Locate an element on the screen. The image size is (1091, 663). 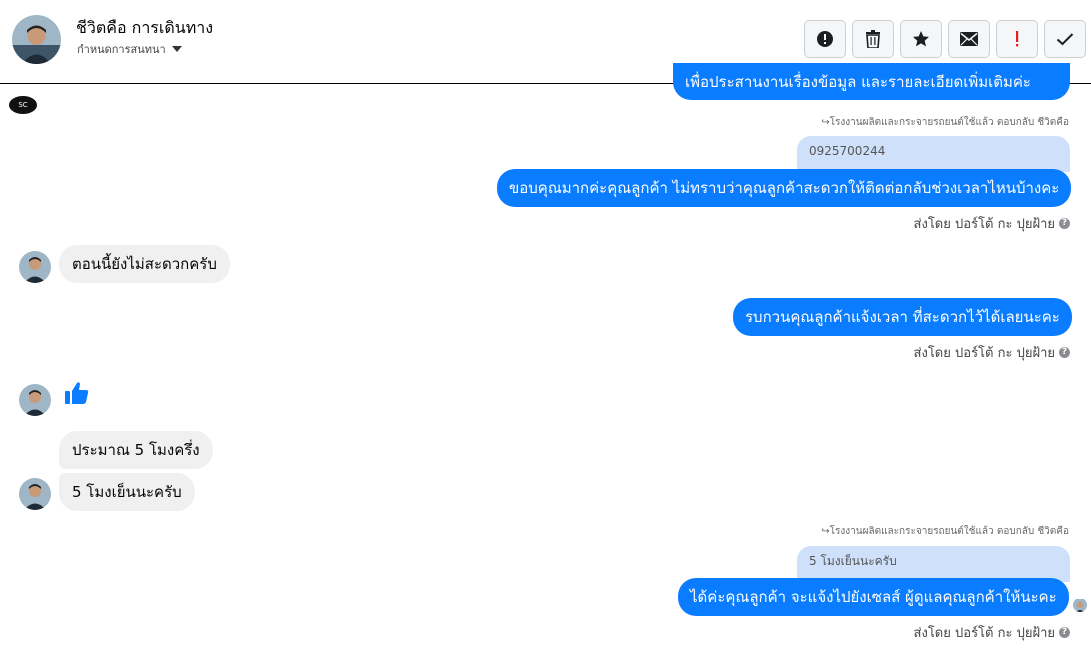
assign-label: กำหนดการสนทนา is located at coordinates (121, 49).